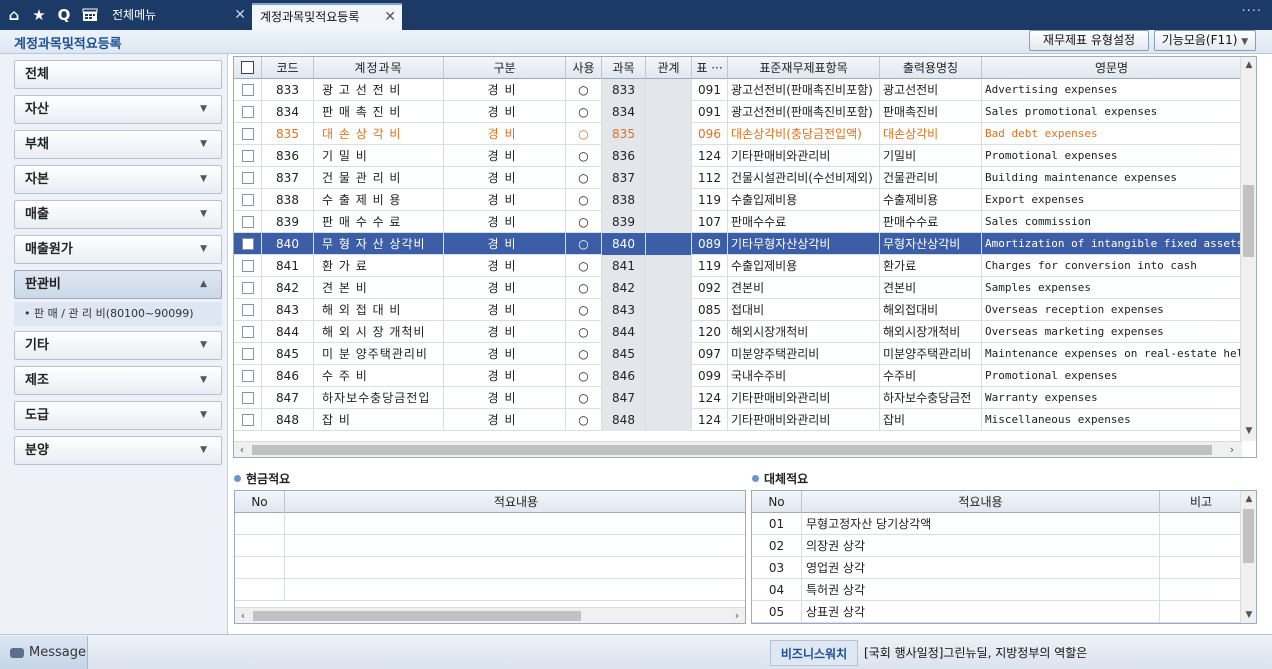 This screenshot has width=1272, height=669. Describe the element at coordinates (997, 590) in the screenshot. I see `table-row: 04 특허권 상각` at that location.